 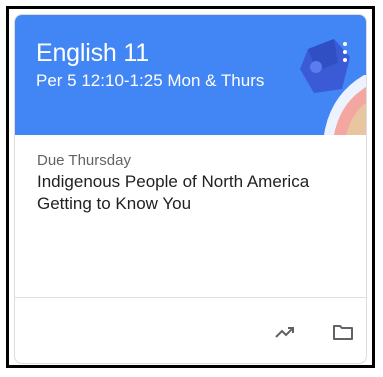 What do you see at coordinates (345, 52) in the screenshot?
I see `more-vert-icon` at bounding box center [345, 52].